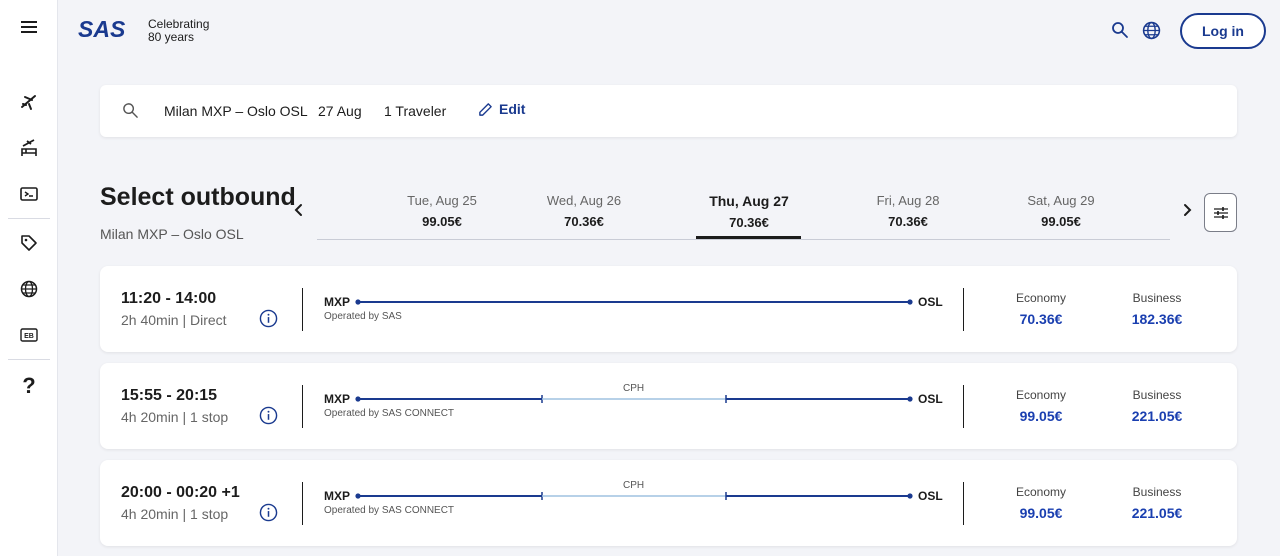 The image size is (1280, 556). I want to click on filter-button, so click(1220, 212).